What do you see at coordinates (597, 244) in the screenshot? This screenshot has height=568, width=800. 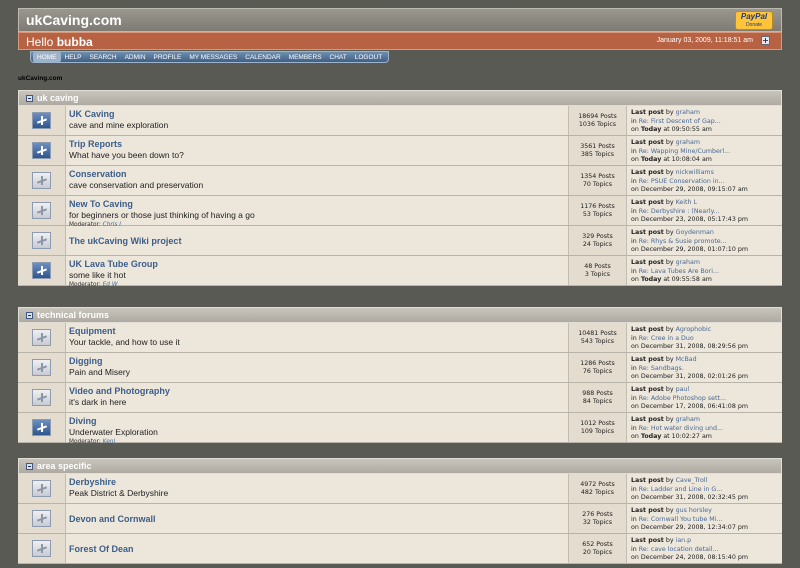 I see `topic-count: 24 Topics` at bounding box center [597, 244].